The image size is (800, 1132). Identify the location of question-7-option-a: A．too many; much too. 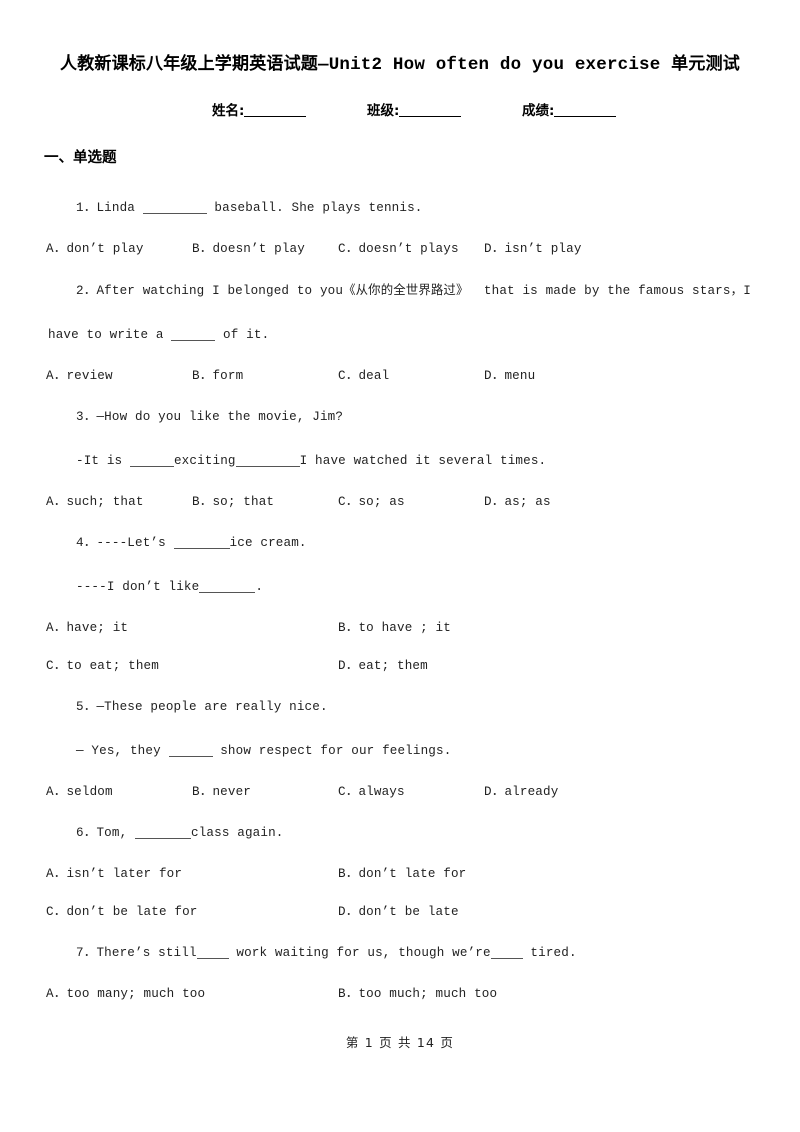
(125, 994).